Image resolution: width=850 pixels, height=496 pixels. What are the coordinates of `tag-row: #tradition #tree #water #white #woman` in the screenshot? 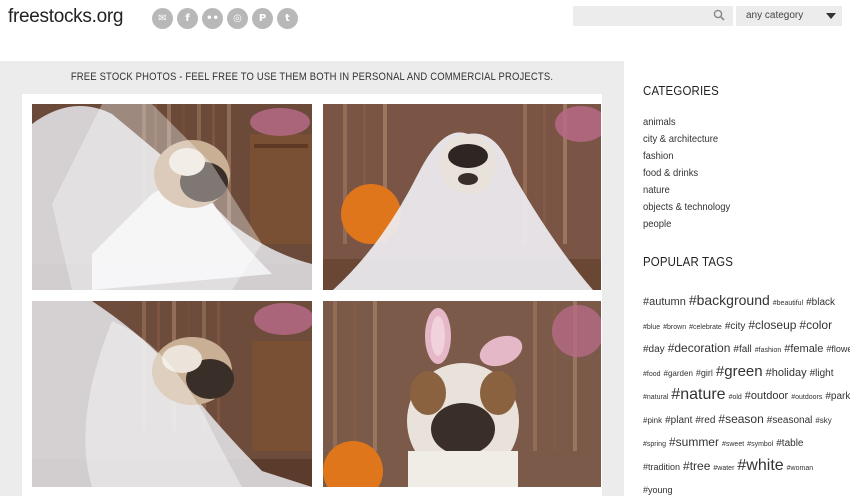 It's located at (741, 466).